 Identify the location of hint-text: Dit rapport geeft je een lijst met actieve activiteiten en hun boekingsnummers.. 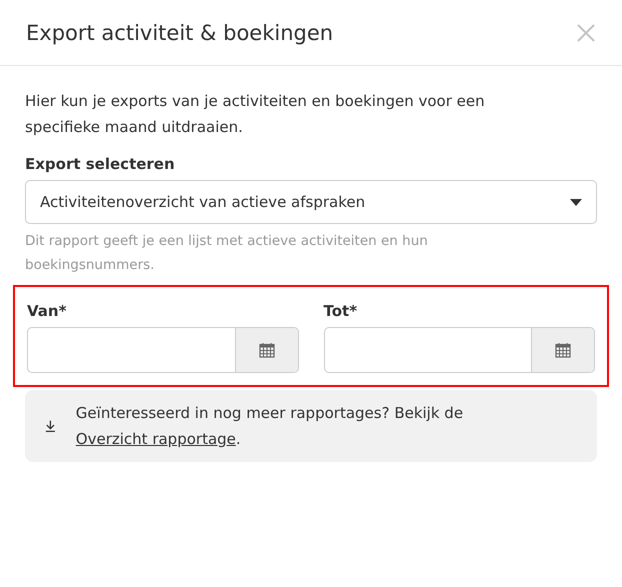
(227, 253).